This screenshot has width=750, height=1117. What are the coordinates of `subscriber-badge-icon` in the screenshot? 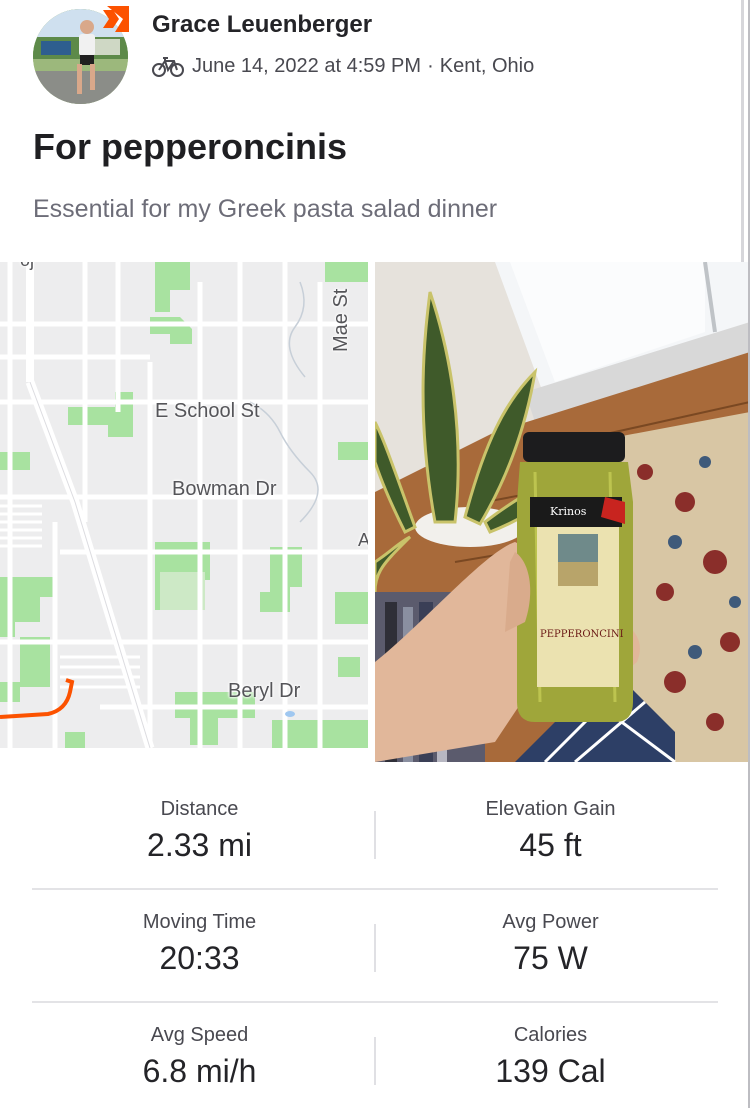 It's located at (116, 19).